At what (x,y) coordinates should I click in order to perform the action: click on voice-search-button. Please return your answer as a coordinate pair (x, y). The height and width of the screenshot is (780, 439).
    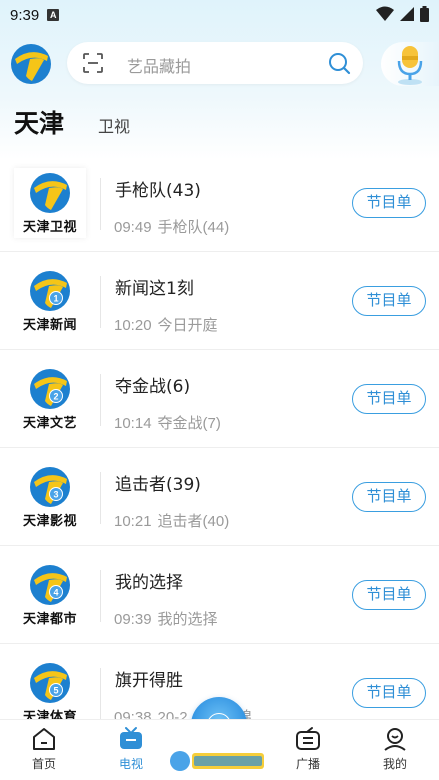
    Looking at the image, I should click on (410, 64).